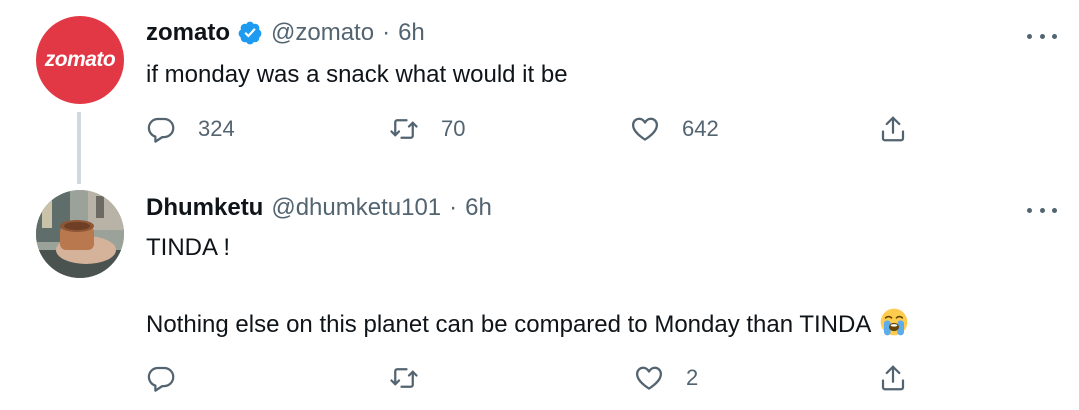 The width and height of the screenshot is (1079, 410). I want to click on tweet-text-line: if monday was a snack what would it be, so click(357, 74).